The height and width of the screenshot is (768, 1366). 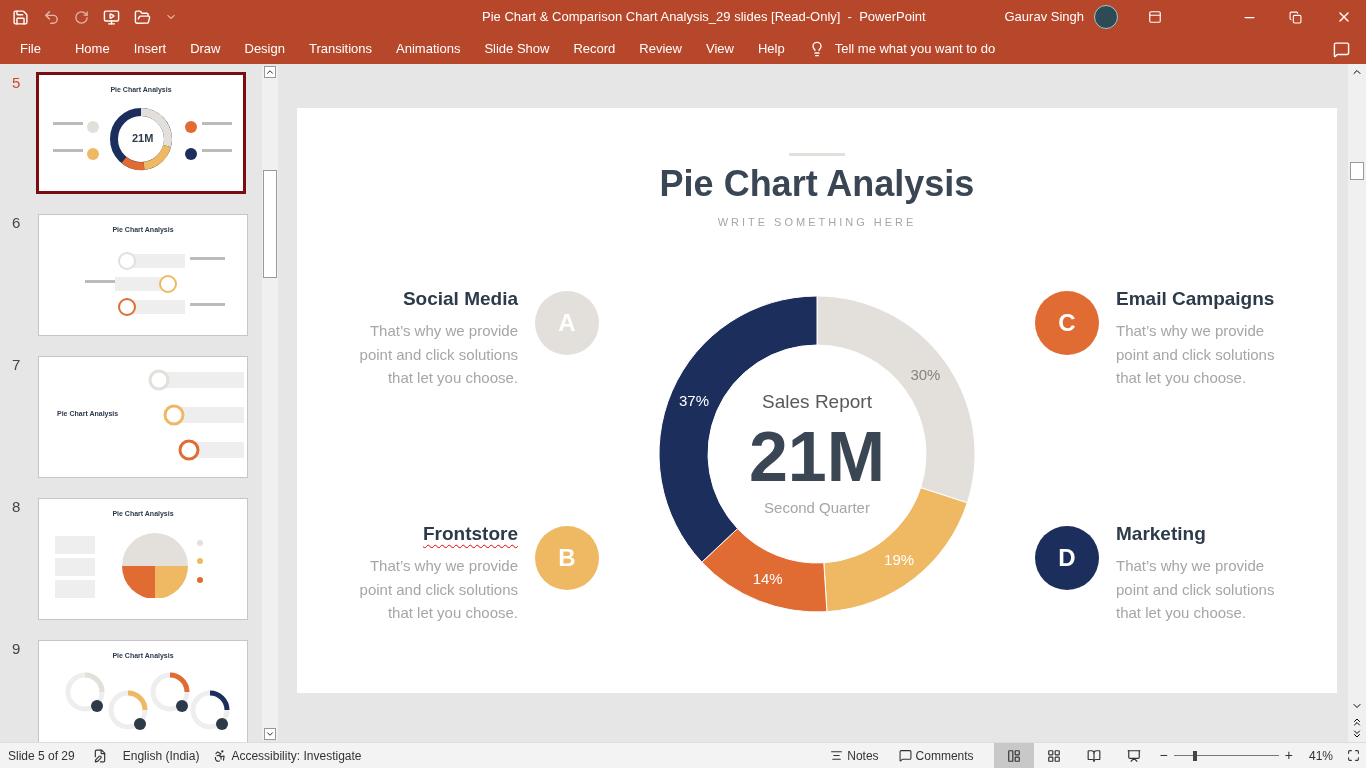 I want to click on view-button, so click(x=1013, y=755).